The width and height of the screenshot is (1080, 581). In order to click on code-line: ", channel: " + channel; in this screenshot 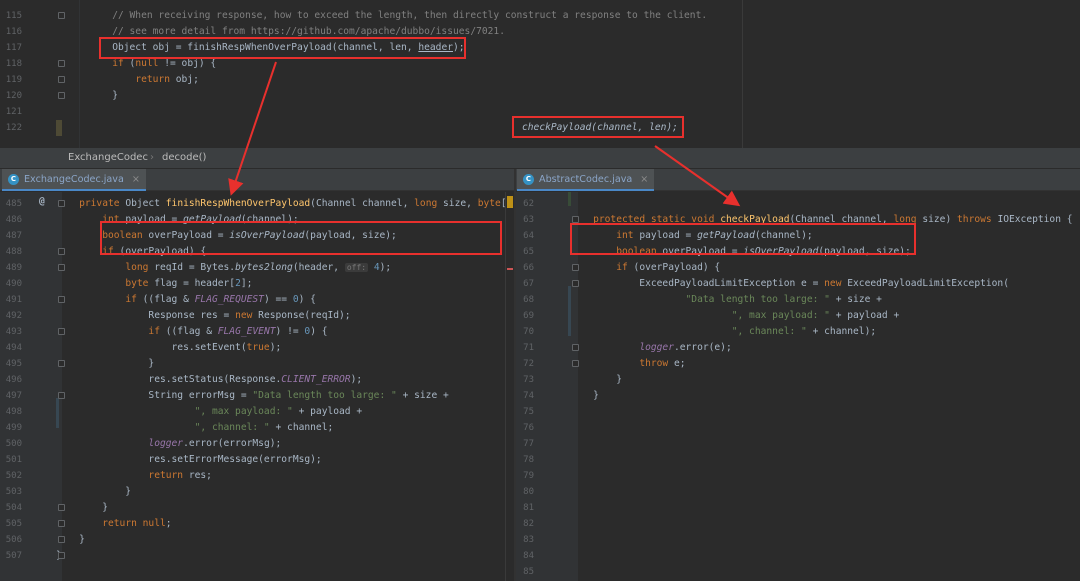, I will do `click(284, 428)`.